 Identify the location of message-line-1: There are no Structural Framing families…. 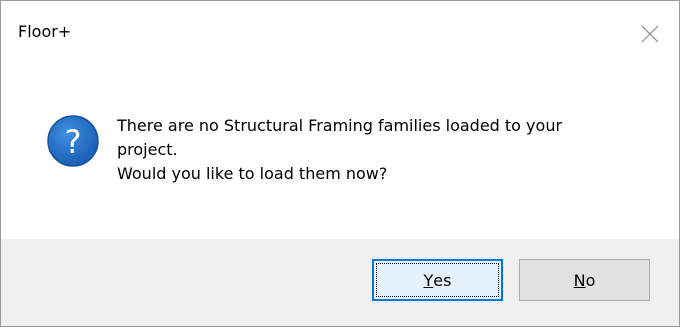
(340, 125).